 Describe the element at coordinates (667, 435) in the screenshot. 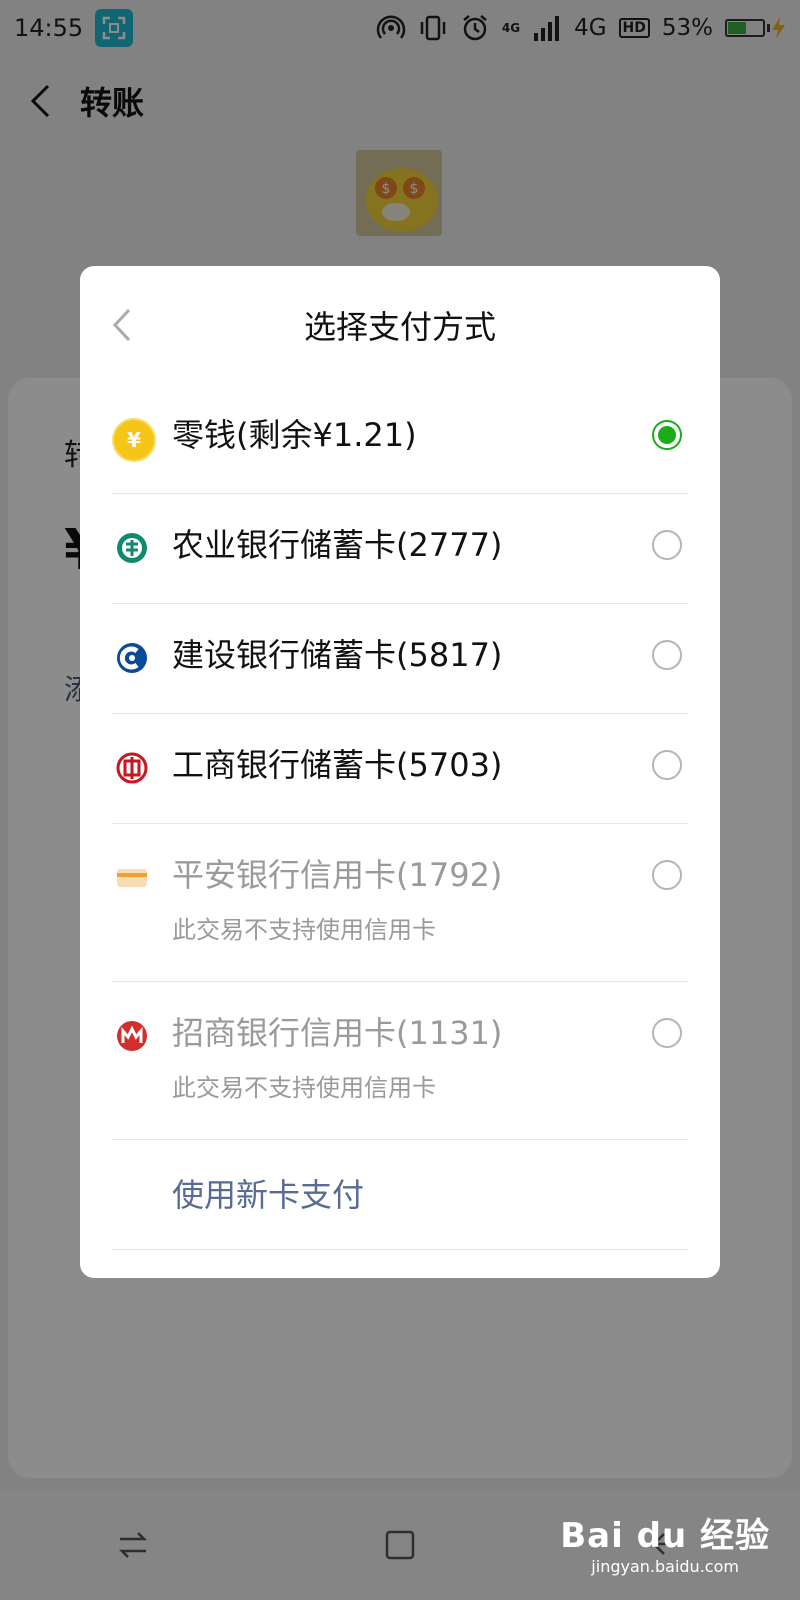

I see `radio-selected` at that location.